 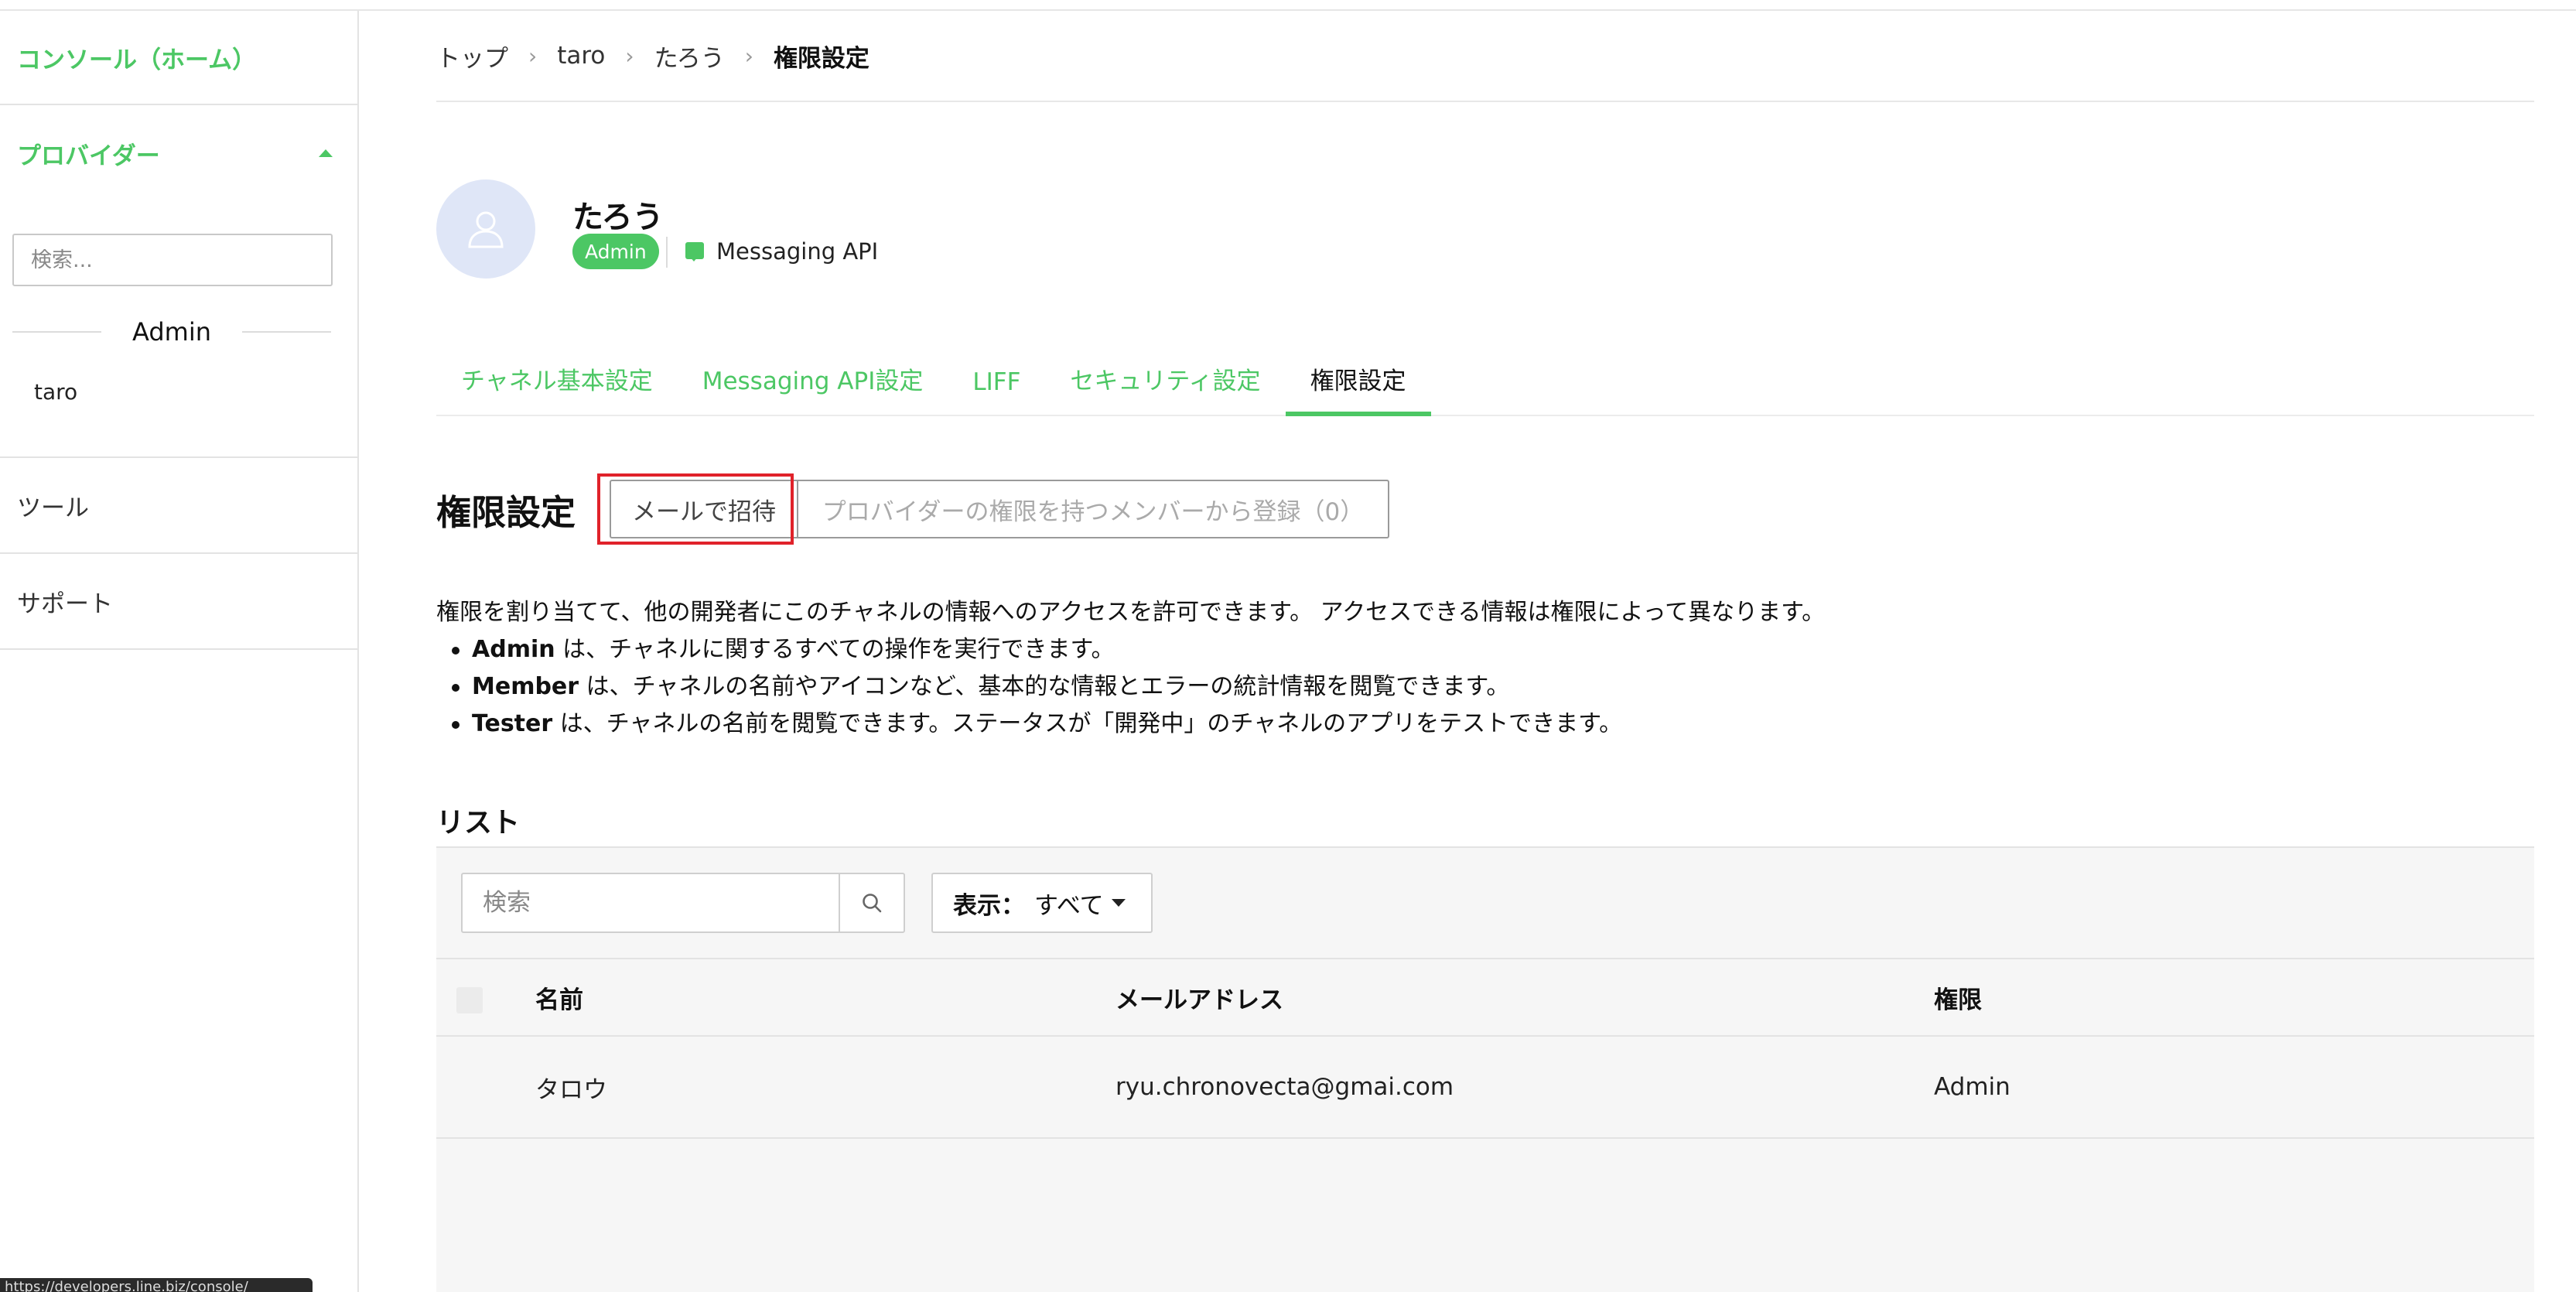 I want to click on display-filter-select: 表示： すべて, so click(x=1042, y=903).